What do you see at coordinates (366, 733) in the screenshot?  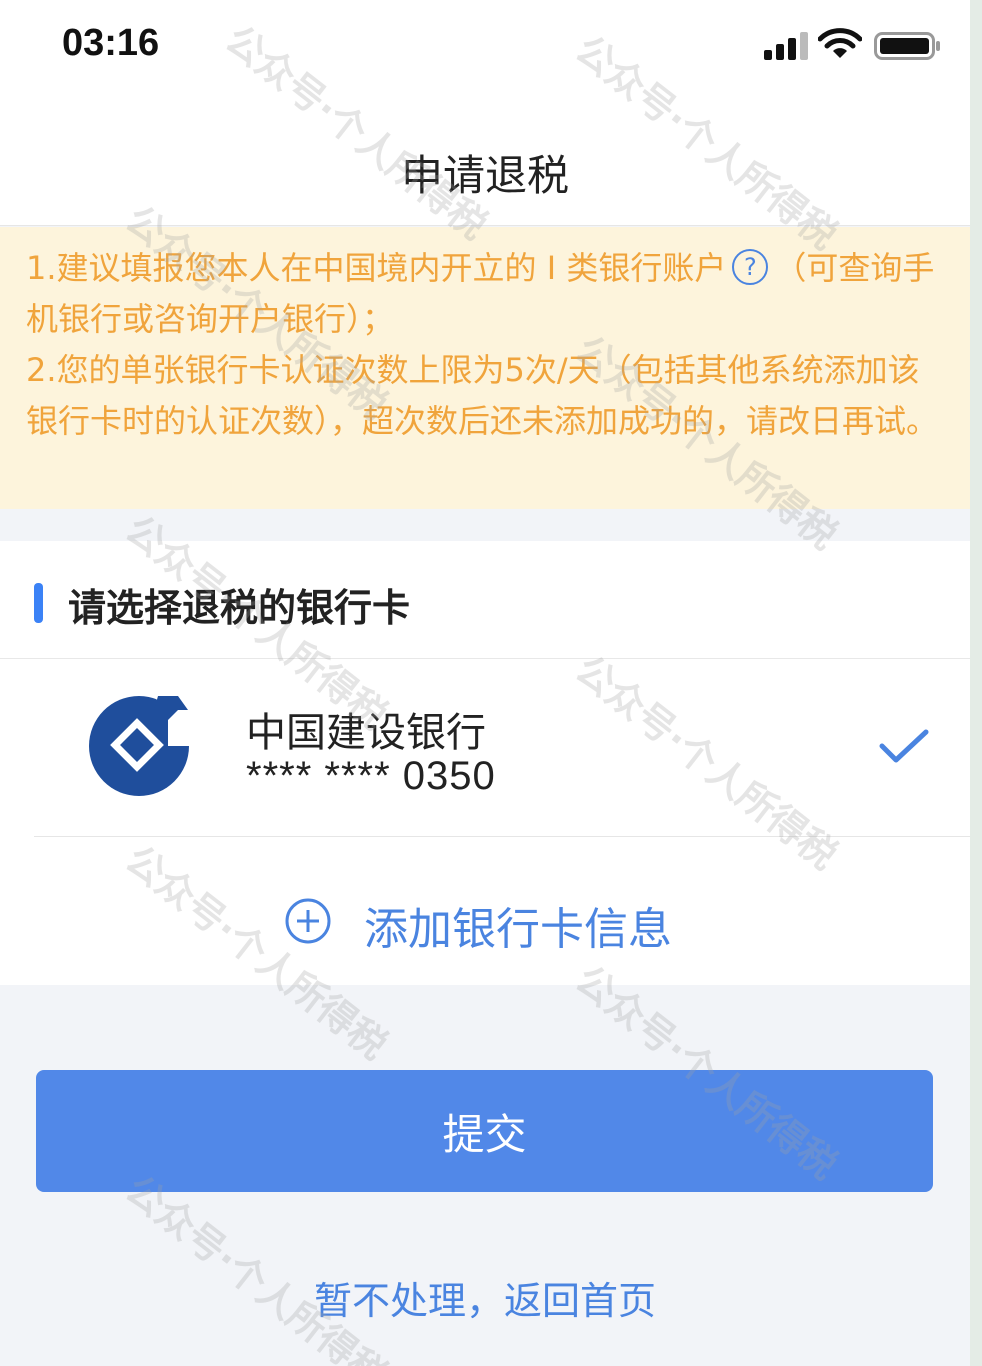 I see `bank-name: 中国建设银行` at bounding box center [366, 733].